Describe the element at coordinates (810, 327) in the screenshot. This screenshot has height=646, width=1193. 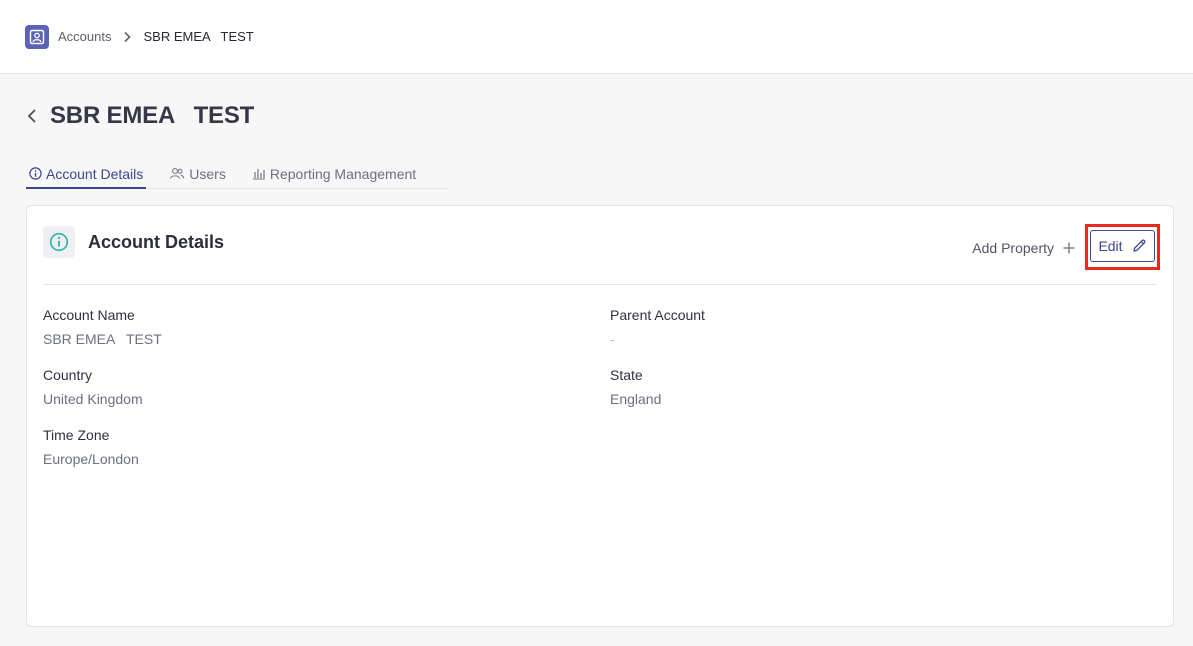
I see `field-parent-account: Parent Account -` at that location.